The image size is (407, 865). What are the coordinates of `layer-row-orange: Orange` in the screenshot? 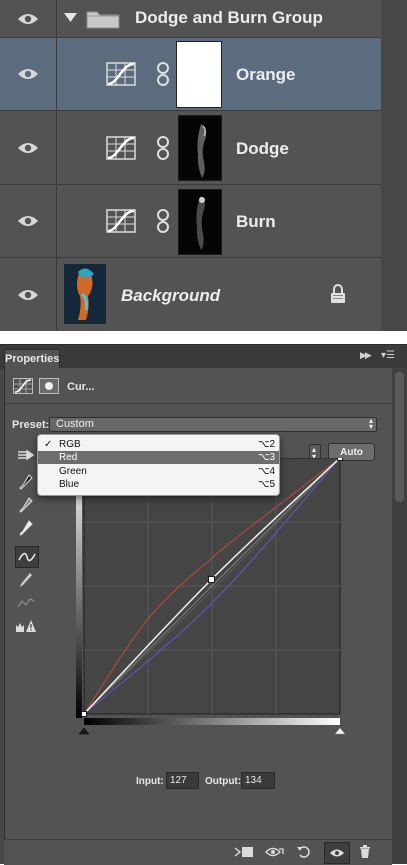 It's located at (190, 74).